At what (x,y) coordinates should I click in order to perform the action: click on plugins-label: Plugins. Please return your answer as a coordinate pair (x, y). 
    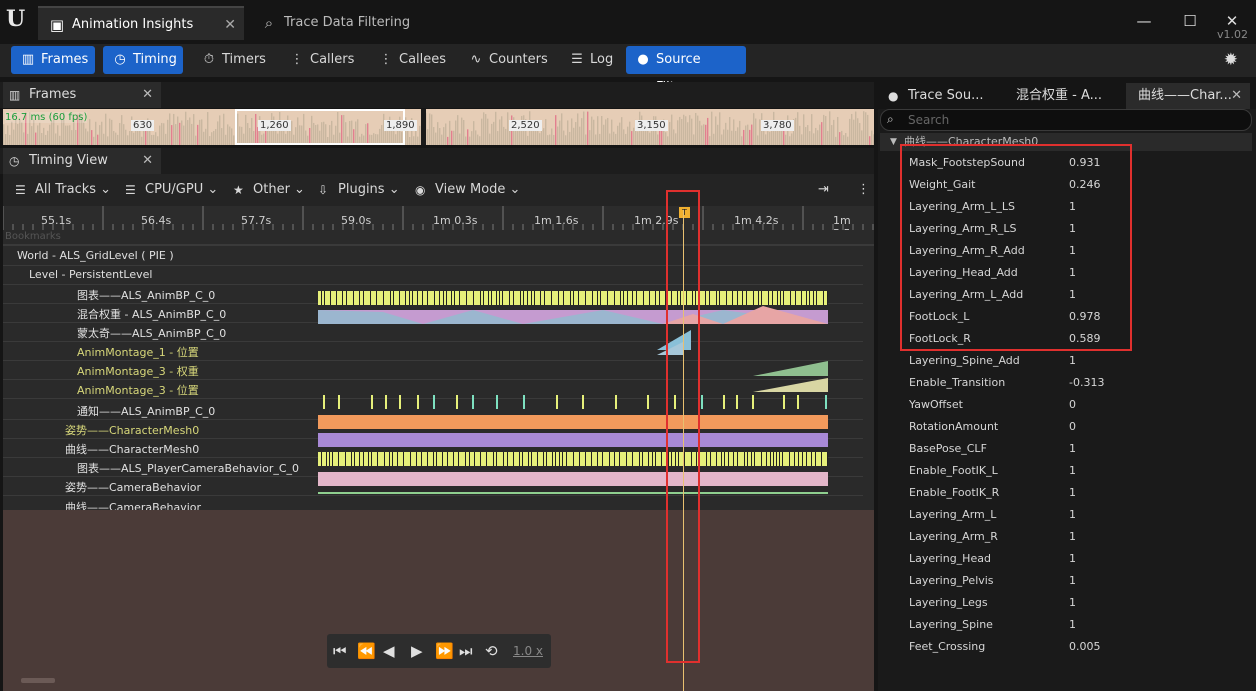
    Looking at the image, I should click on (361, 189).